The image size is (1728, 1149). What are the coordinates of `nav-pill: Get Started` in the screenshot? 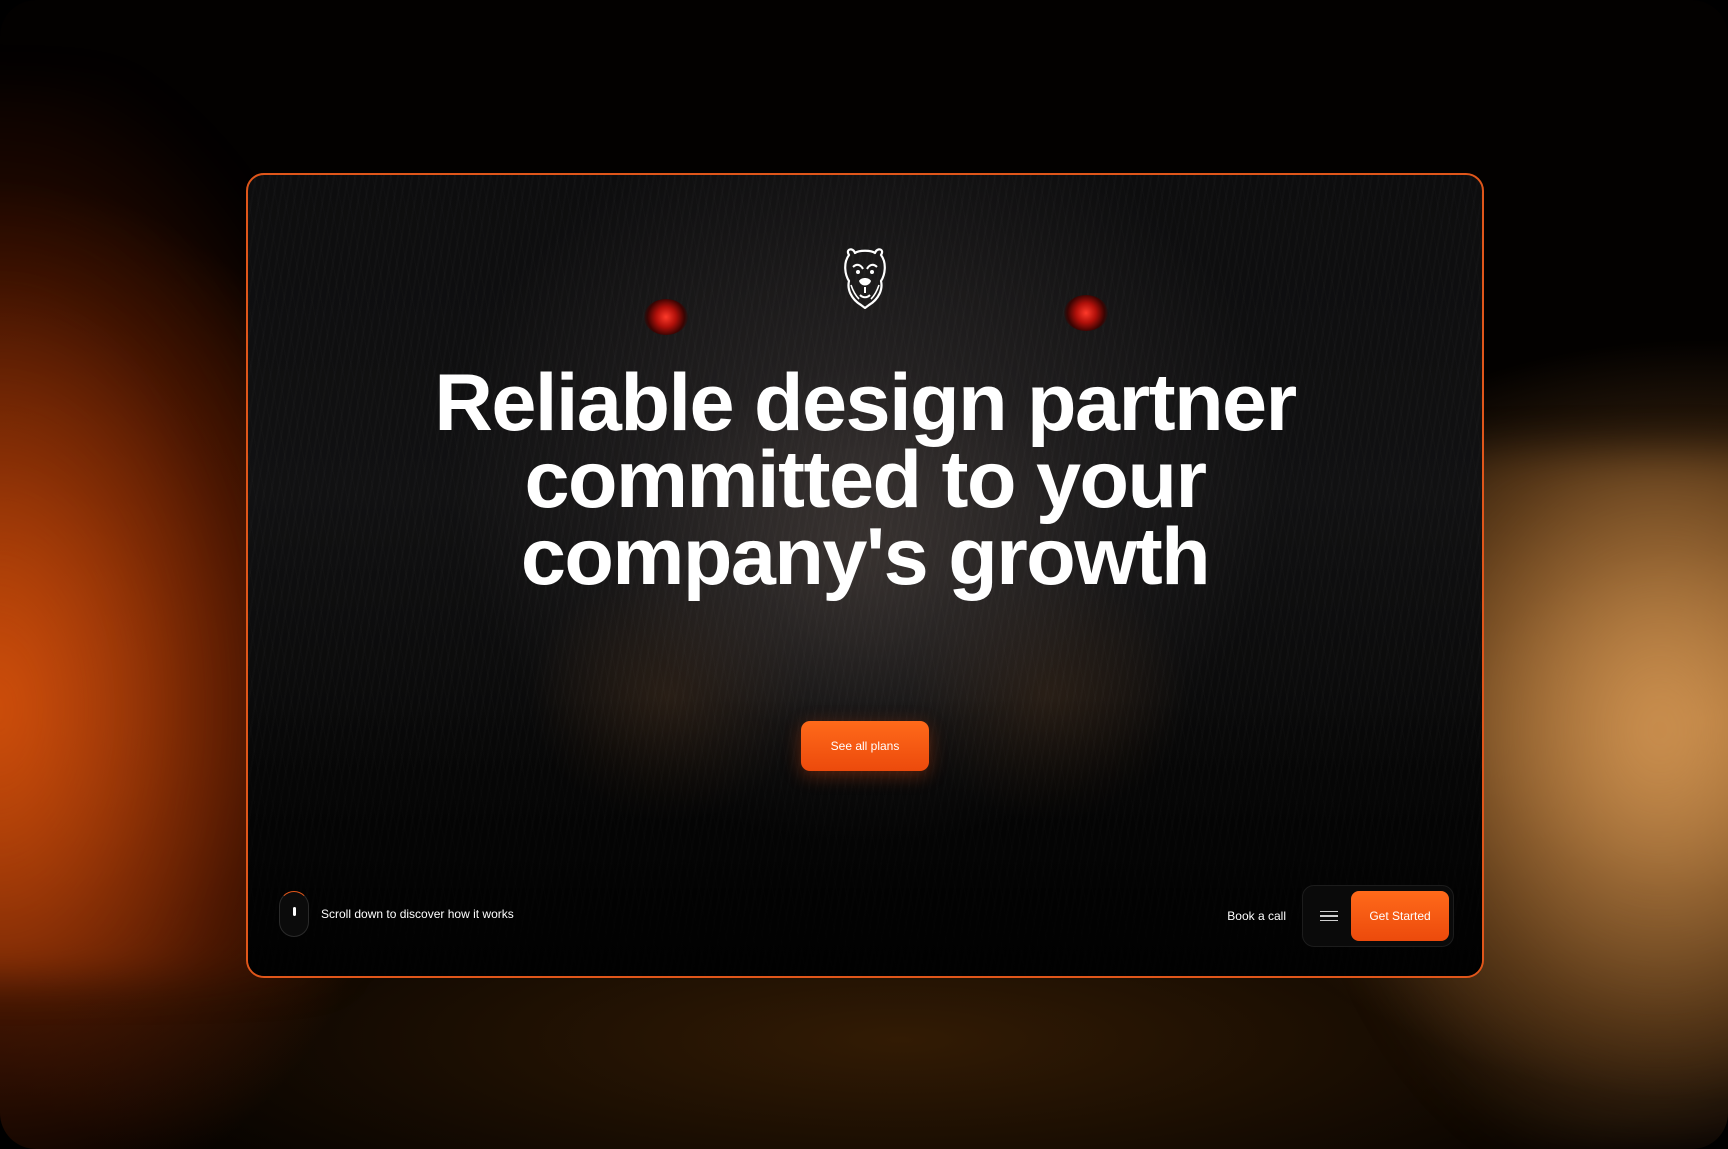 It's located at (1378, 916).